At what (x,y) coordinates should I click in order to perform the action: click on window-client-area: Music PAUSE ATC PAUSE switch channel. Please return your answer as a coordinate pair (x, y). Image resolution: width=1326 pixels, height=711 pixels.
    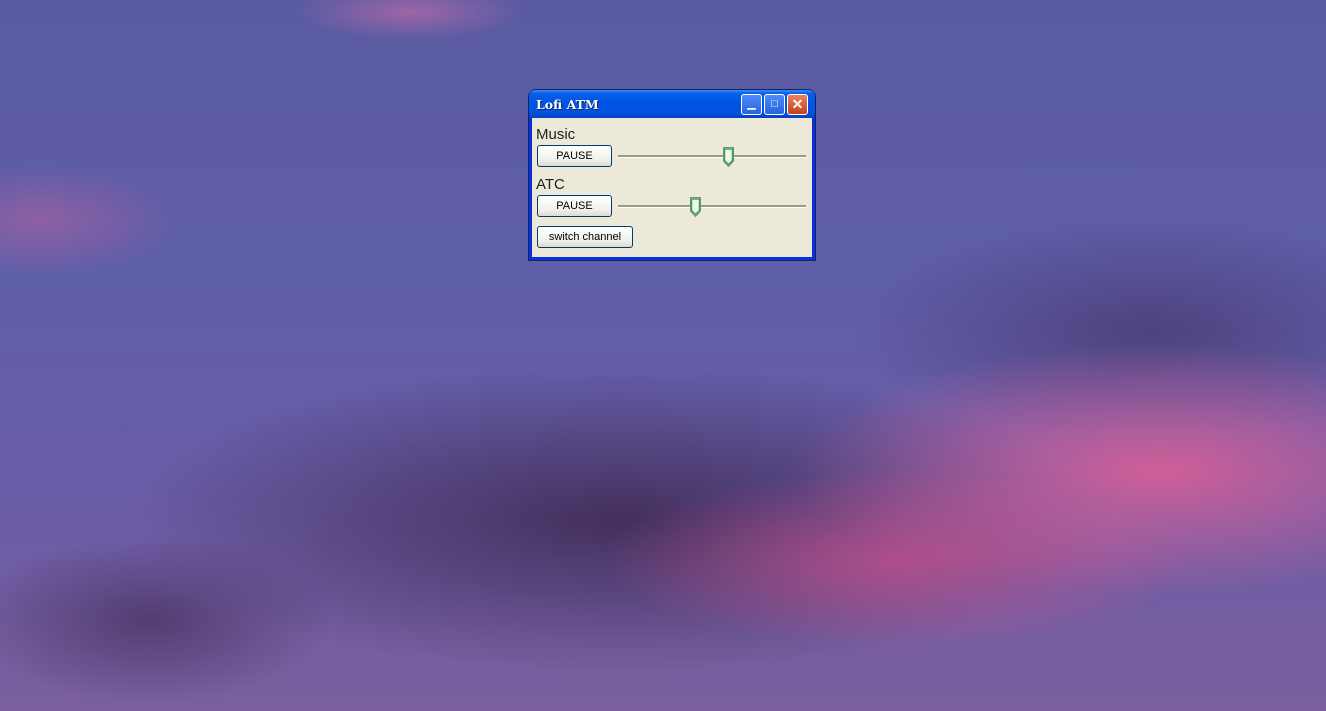
    Looking at the image, I should click on (672, 187).